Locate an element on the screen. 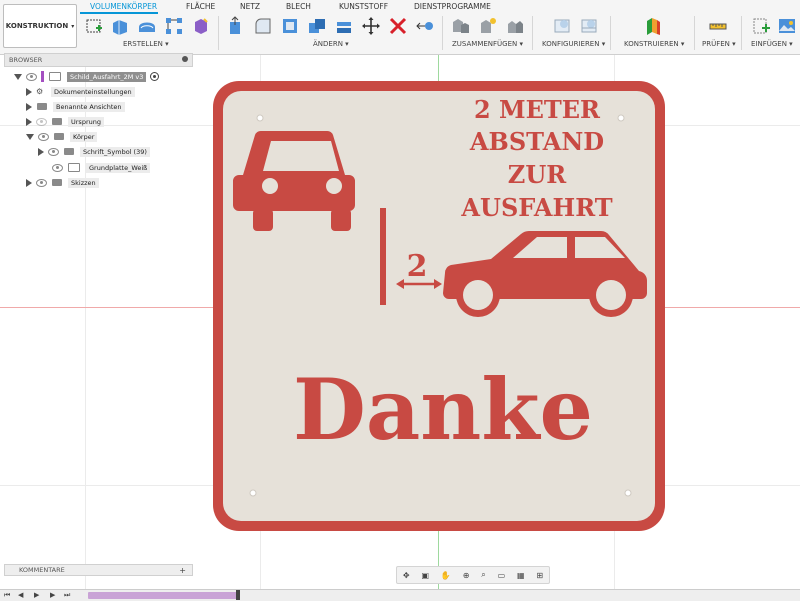  browser-item-benannte-ansichten: Benannte Ansichten is located at coordinates (75, 106).